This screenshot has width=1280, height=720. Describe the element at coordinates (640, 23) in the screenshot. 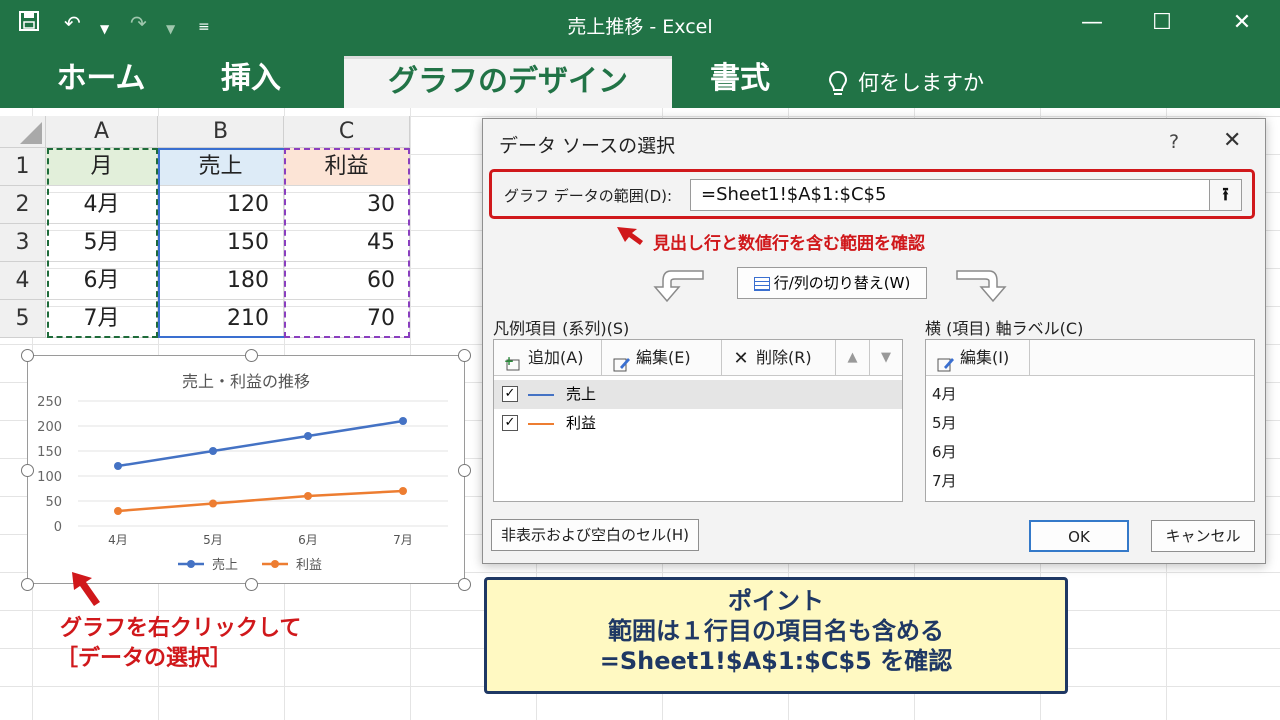

I see `title-bar: ↶ ▼ ↷ ▼ ≡ 売上推移 - Excel — ☐ ✕` at that location.